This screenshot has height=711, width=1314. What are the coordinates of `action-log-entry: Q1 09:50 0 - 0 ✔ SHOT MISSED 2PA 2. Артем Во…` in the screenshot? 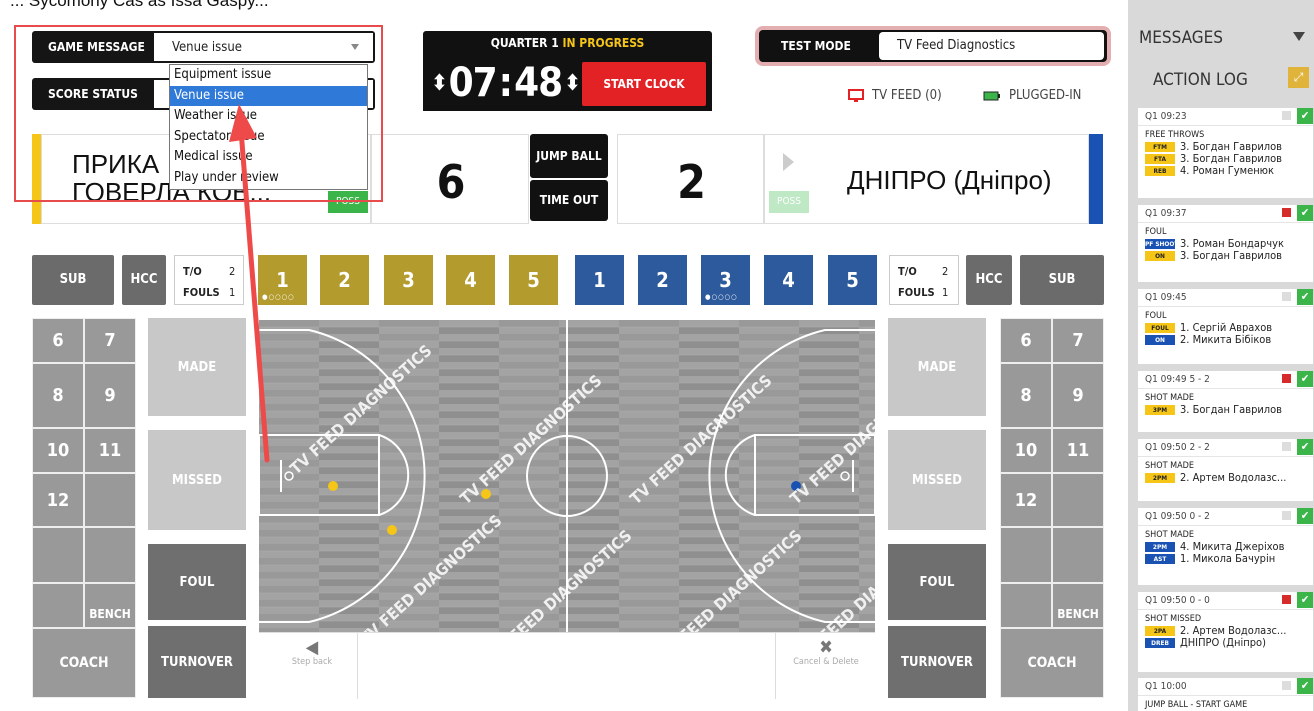 It's located at (1225, 632).